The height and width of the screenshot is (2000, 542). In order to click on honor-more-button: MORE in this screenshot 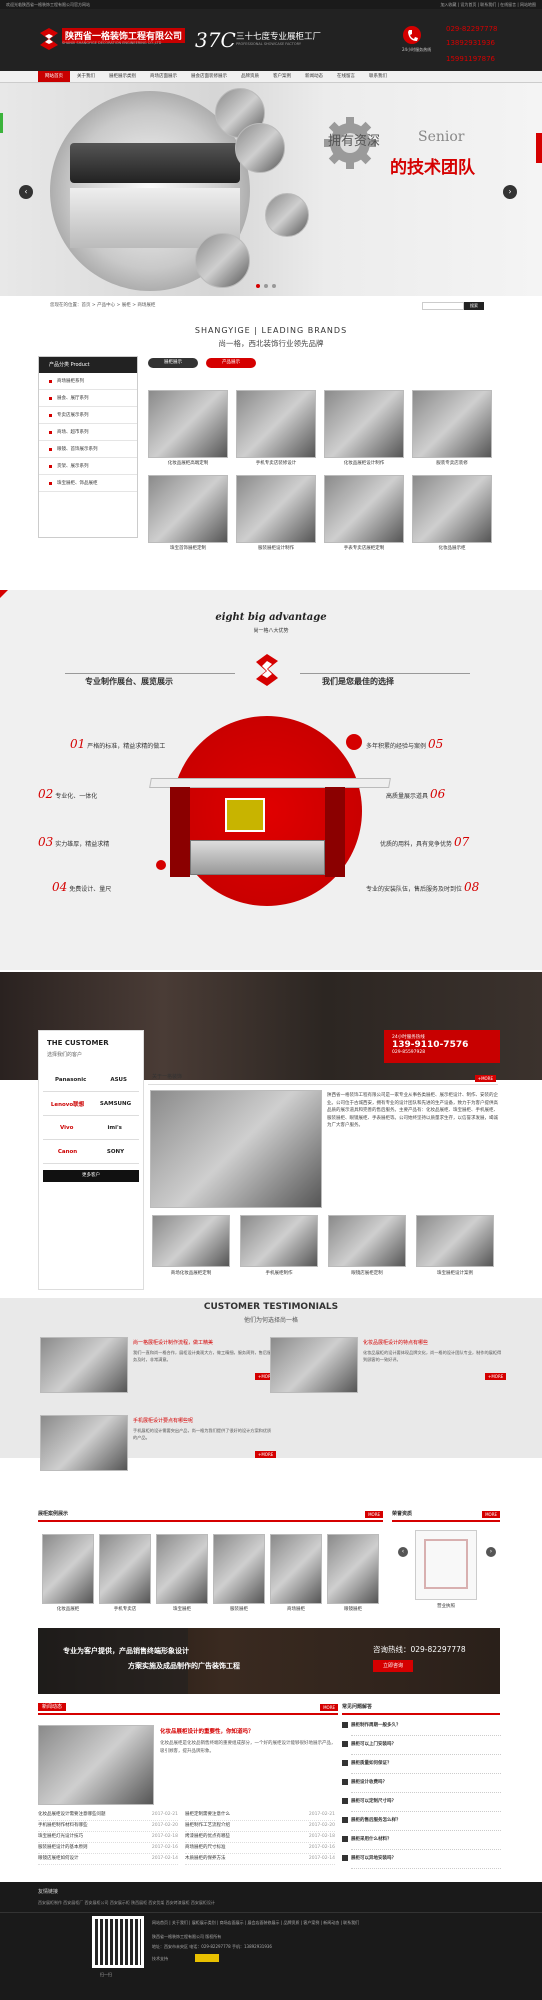, I will do `click(491, 1514)`.